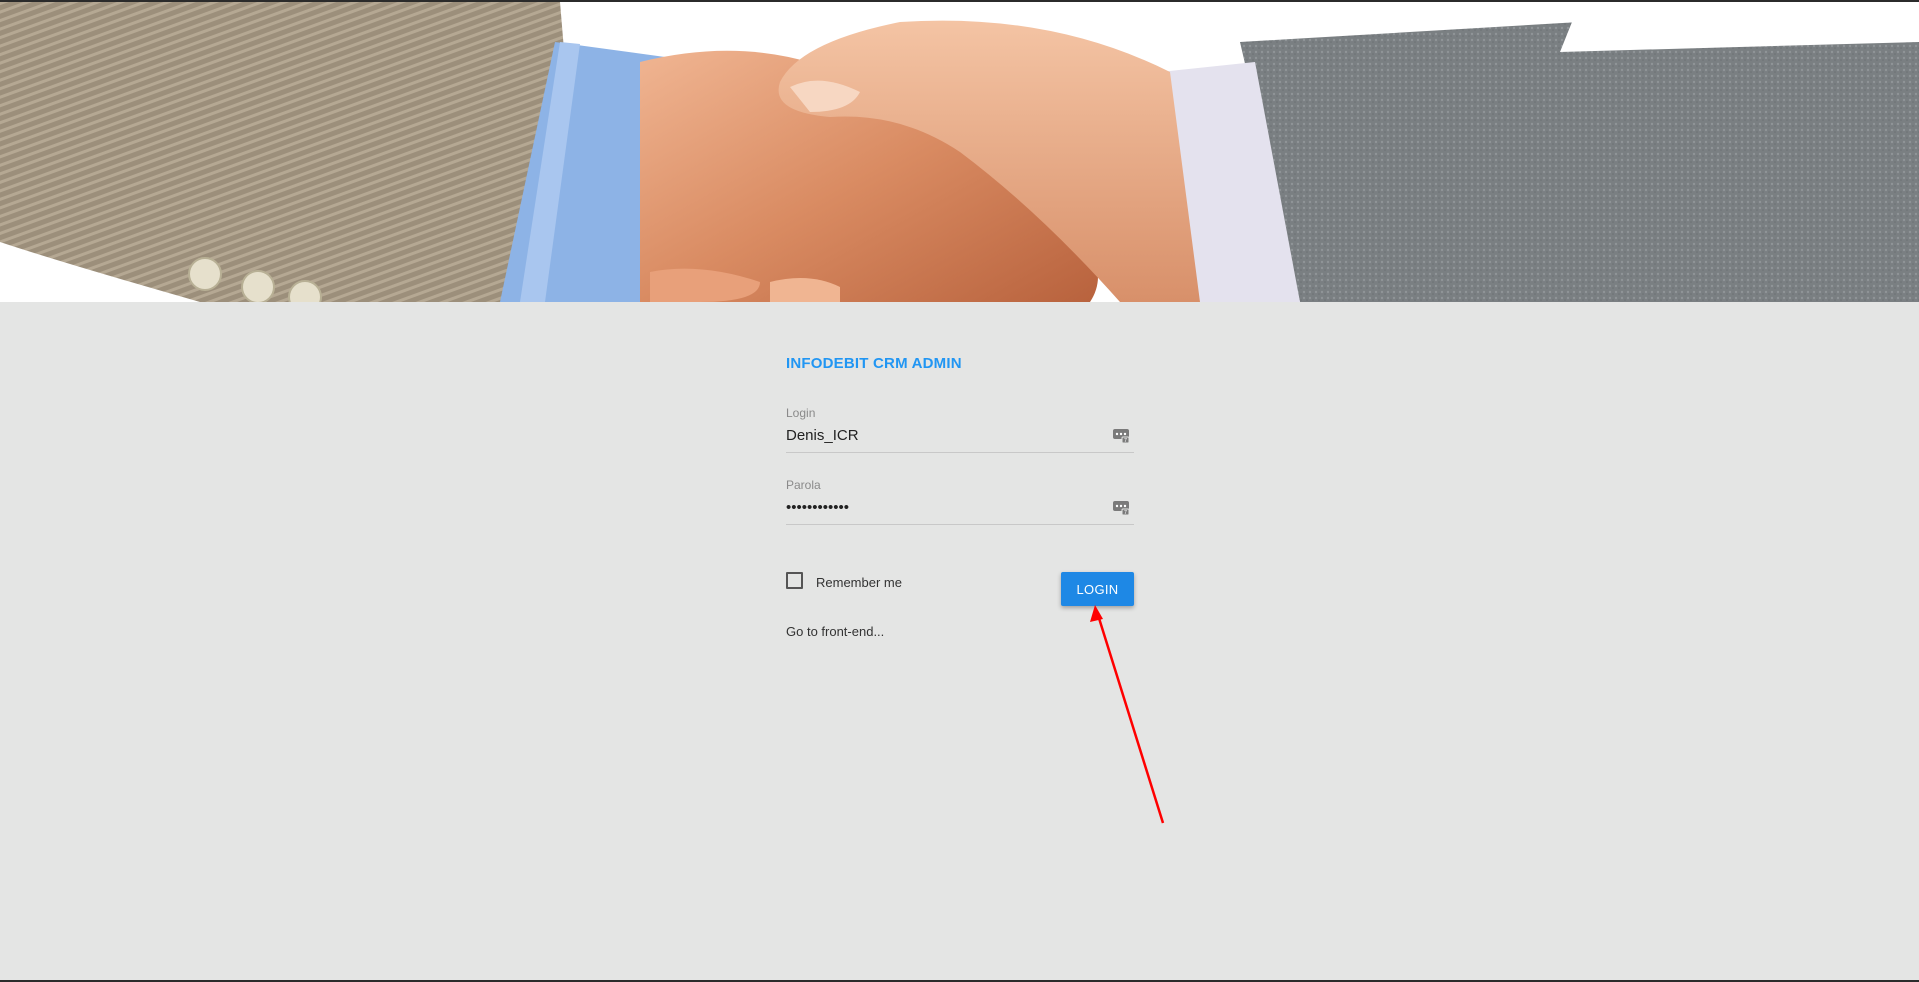 This screenshot has height=982, width=1919. Describe the element at coordinates (874, 363) in the screenshot. I see `page-title: INFODEBIT CRM ADMIN` at that location.